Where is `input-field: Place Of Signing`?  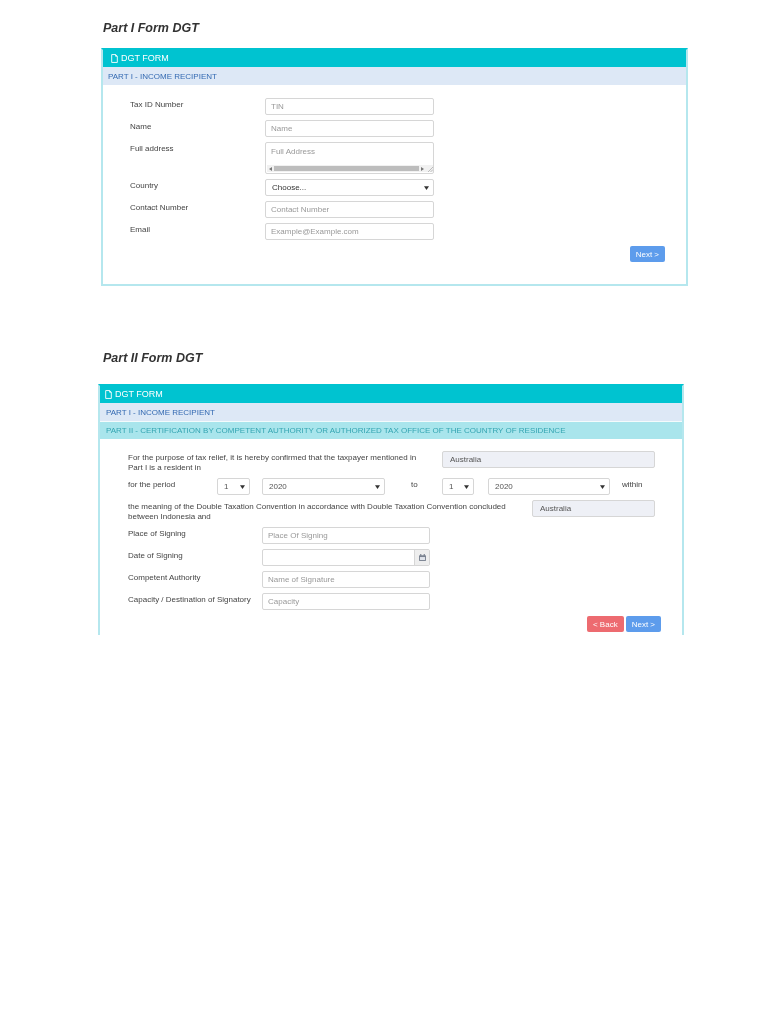 input-field: Place Of Signing is located at coordinates (346, 535).